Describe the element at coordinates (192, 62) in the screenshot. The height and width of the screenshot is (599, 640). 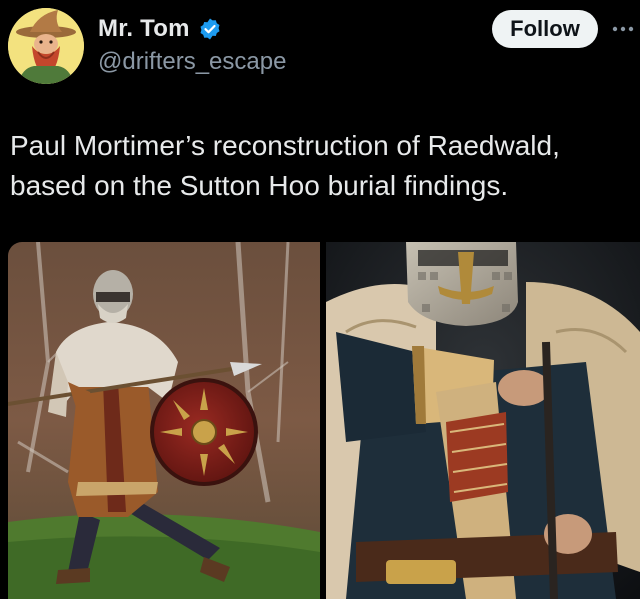
I see `author-handle: @drifters_escape` at that location.